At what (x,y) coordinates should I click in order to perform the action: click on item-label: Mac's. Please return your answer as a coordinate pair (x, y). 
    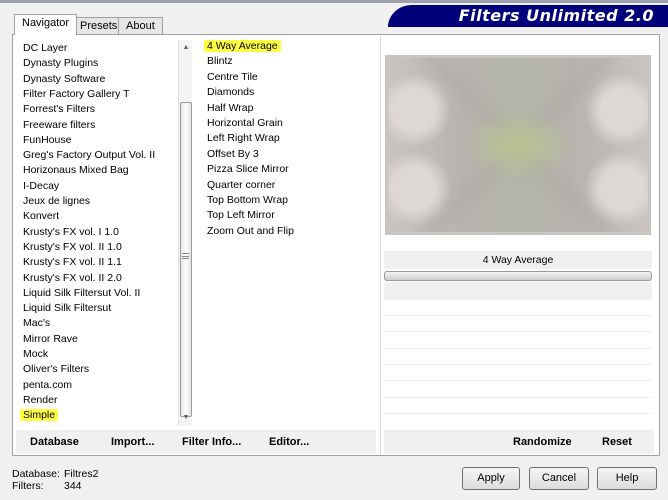
    Looking at the image, I should click on (37, 323).